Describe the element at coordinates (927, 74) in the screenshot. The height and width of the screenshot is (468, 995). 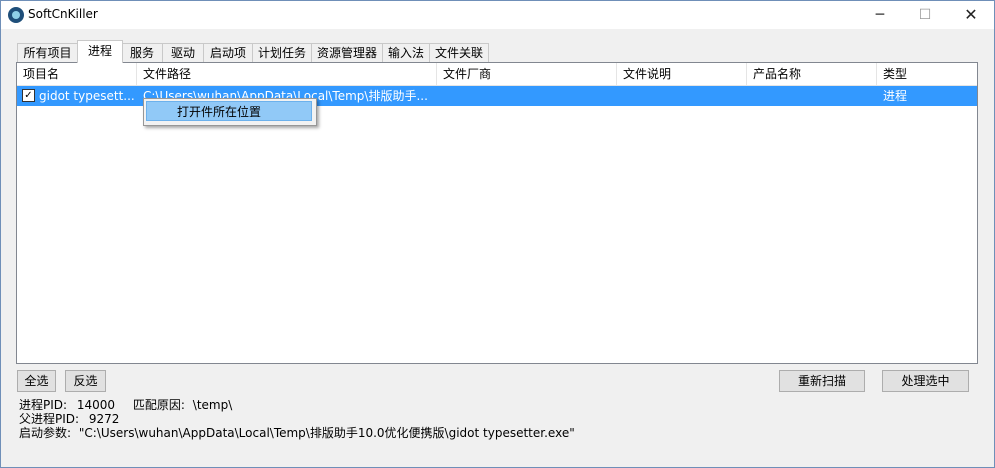
I see `column-header-type: 类型` at that location.